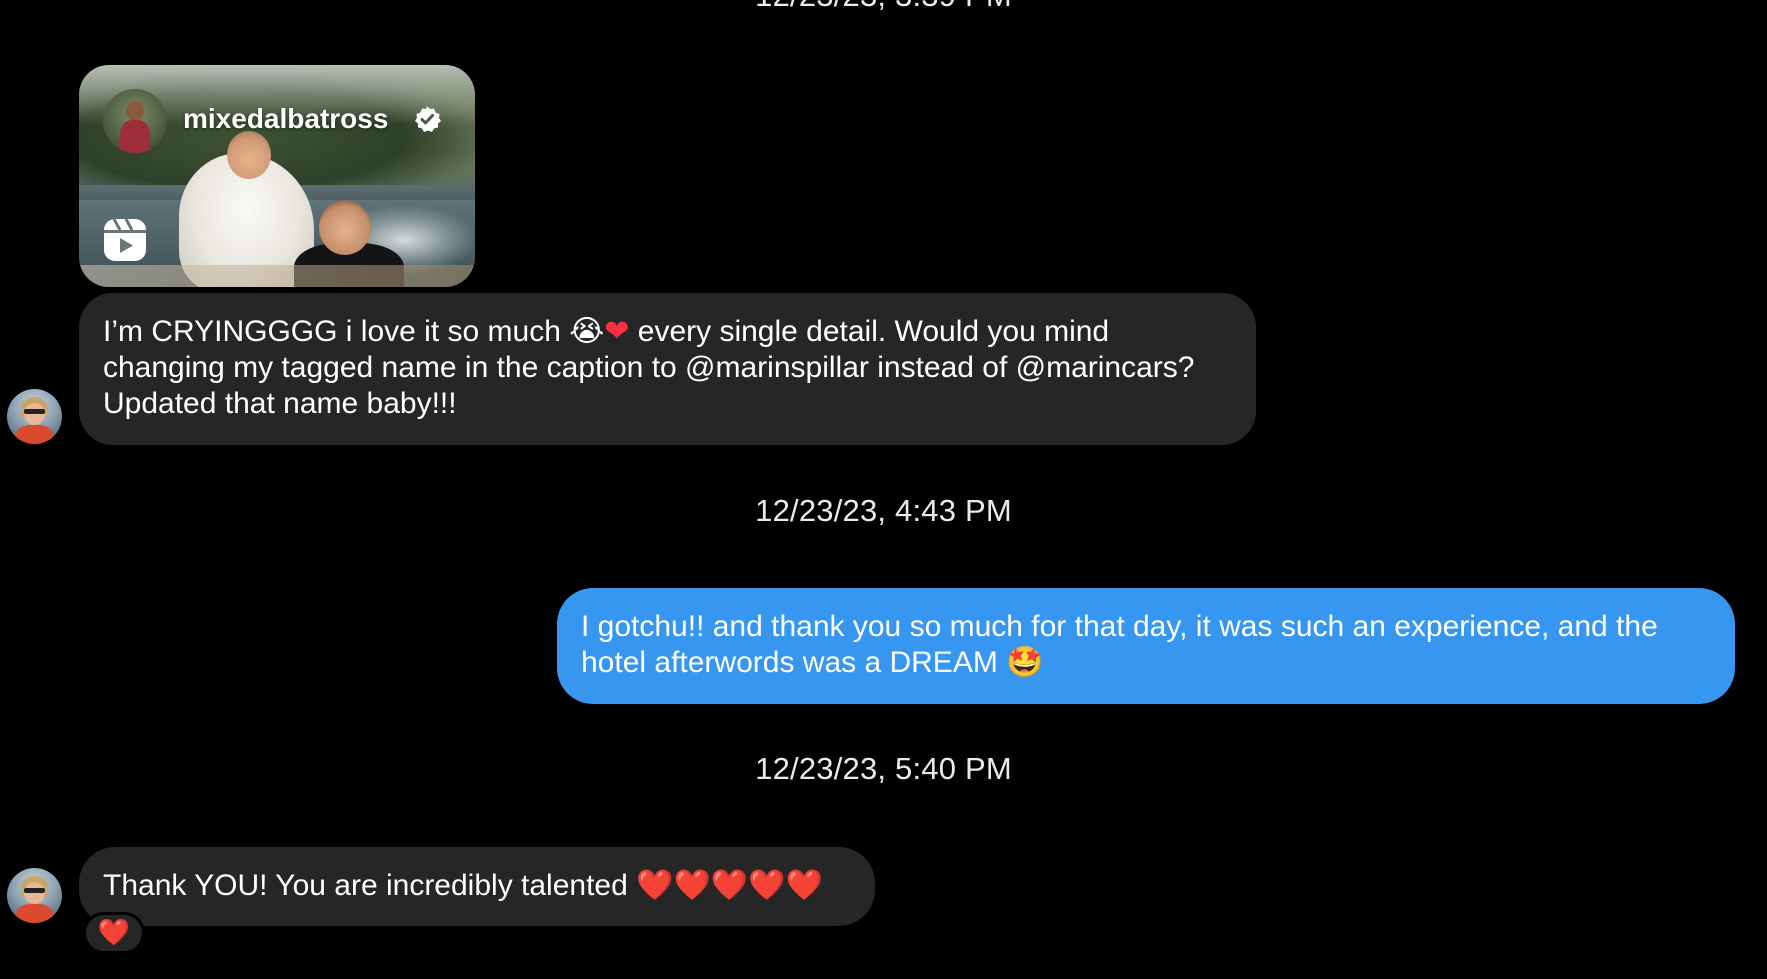  Describe the element at coordinates (285, 119) in the screenshot. I see `reel-author-username: mixedalbatross` at that location.